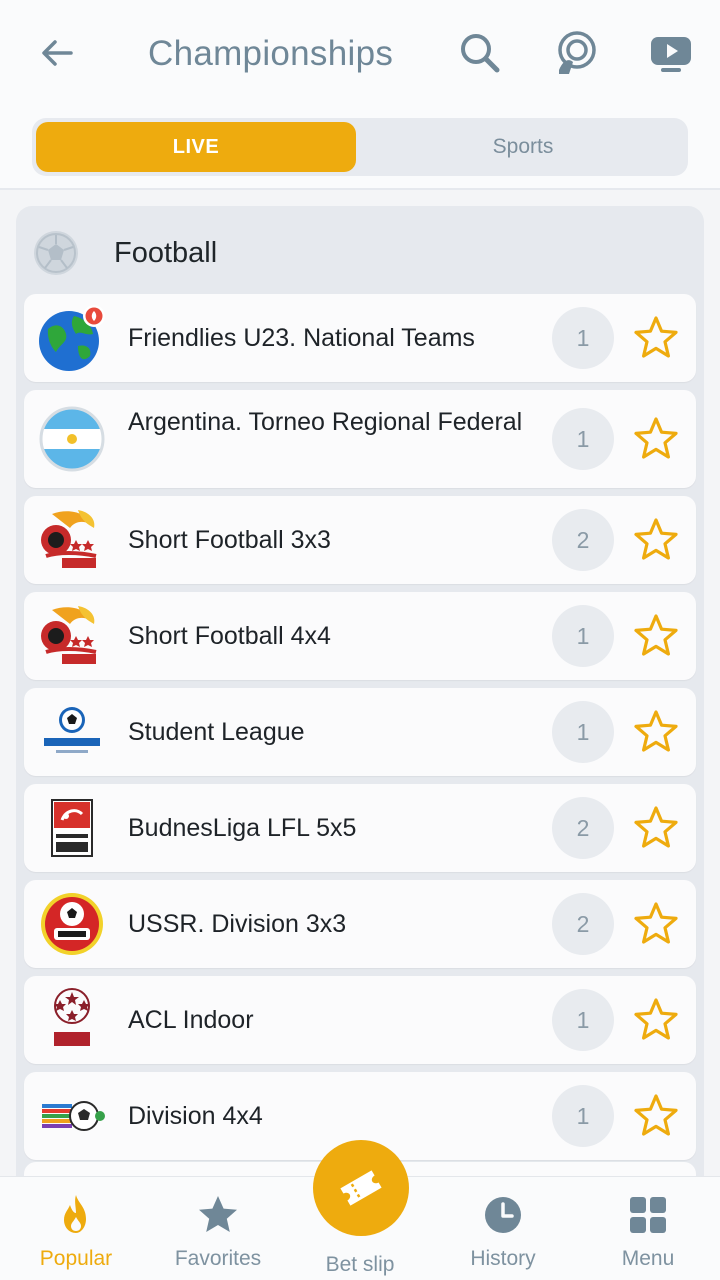 This screenshot has width=720, height=1280. I want to click on flame-icon, so click(75, 1214).